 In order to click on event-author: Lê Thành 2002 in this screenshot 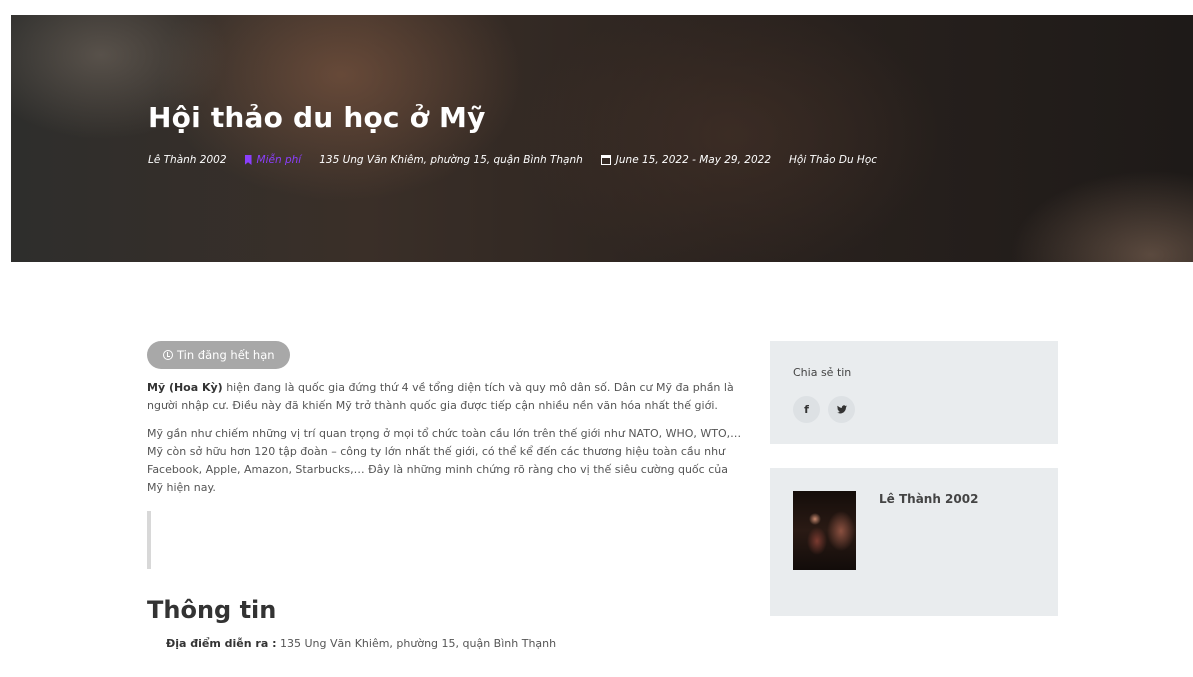, I will do `click(187, 160)`.